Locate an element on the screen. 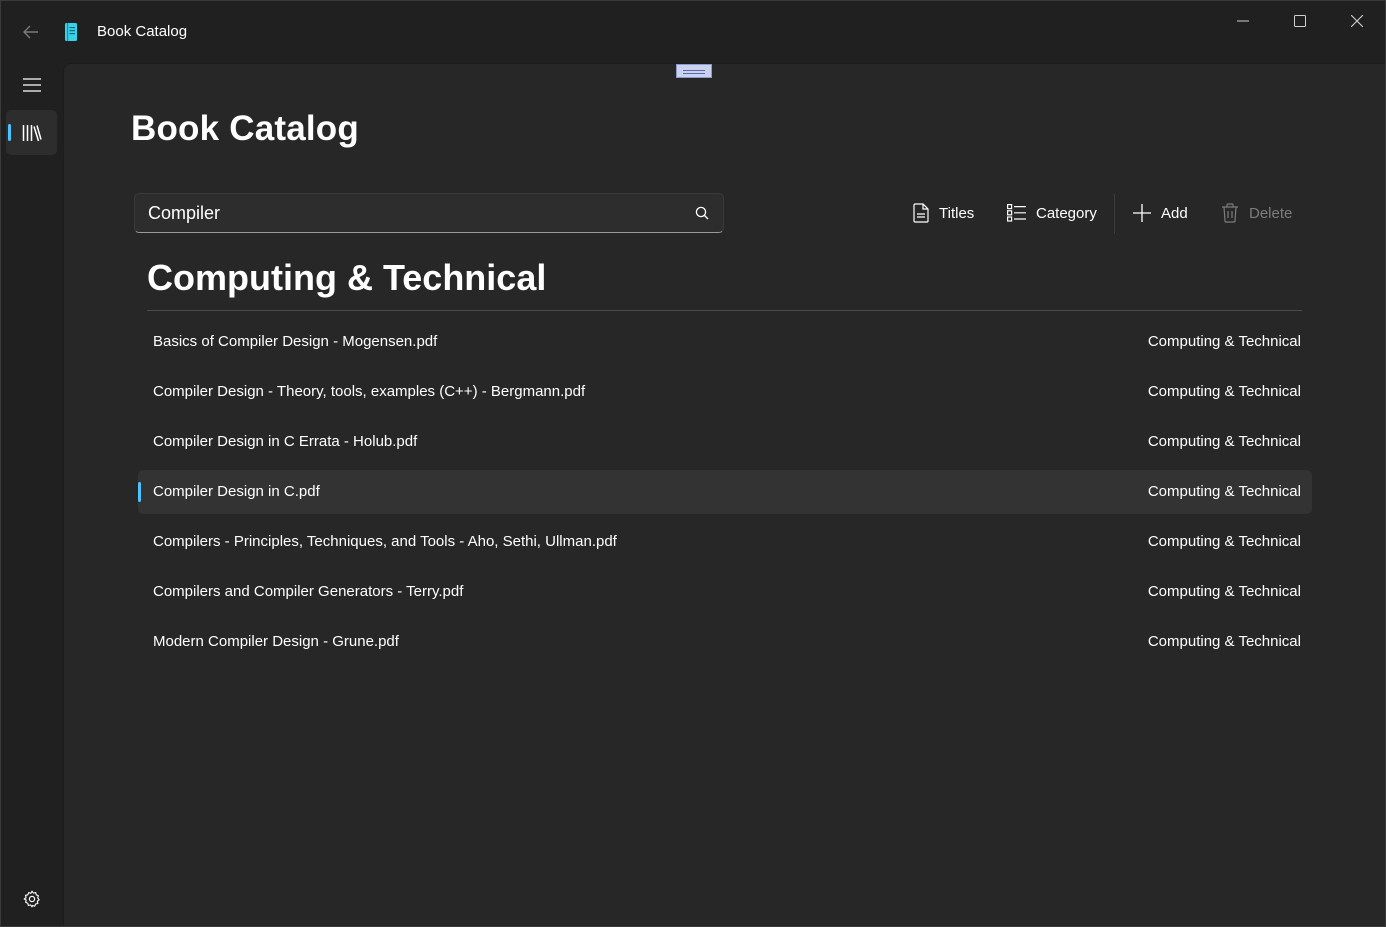  plus-icon is located at coordinates (1142, 213).